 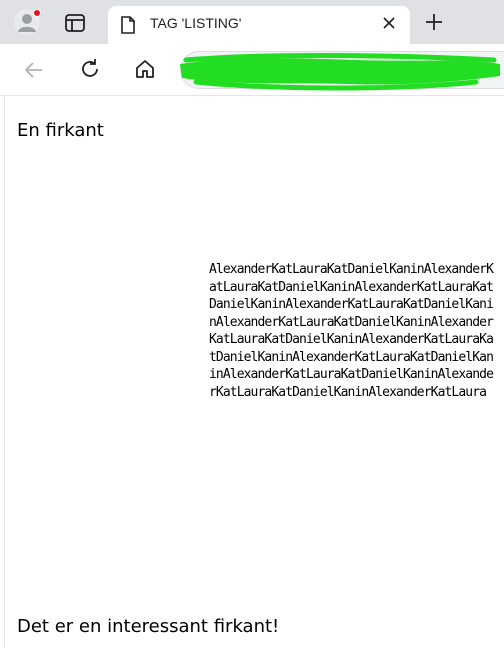 What do you see at coordinates (196, 23) in the screenshot?
I see `tab-title: TAG 'LISTING'` at bounding box center [196, 23].